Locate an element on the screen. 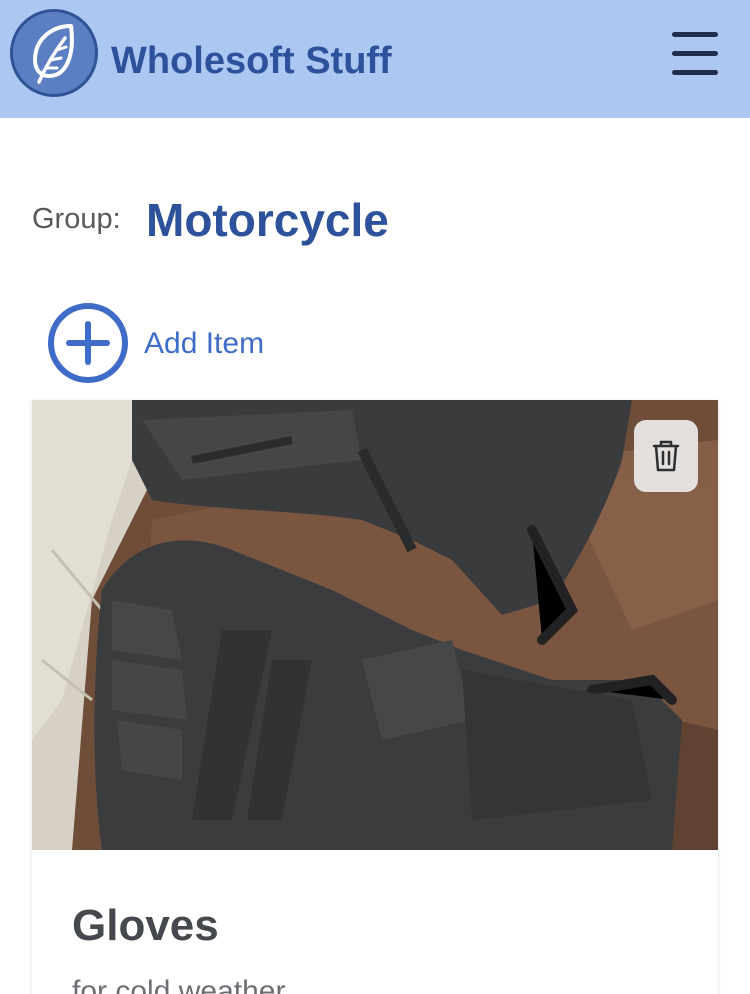  add-item-label: Add Item is located at coordinates (204, 343).